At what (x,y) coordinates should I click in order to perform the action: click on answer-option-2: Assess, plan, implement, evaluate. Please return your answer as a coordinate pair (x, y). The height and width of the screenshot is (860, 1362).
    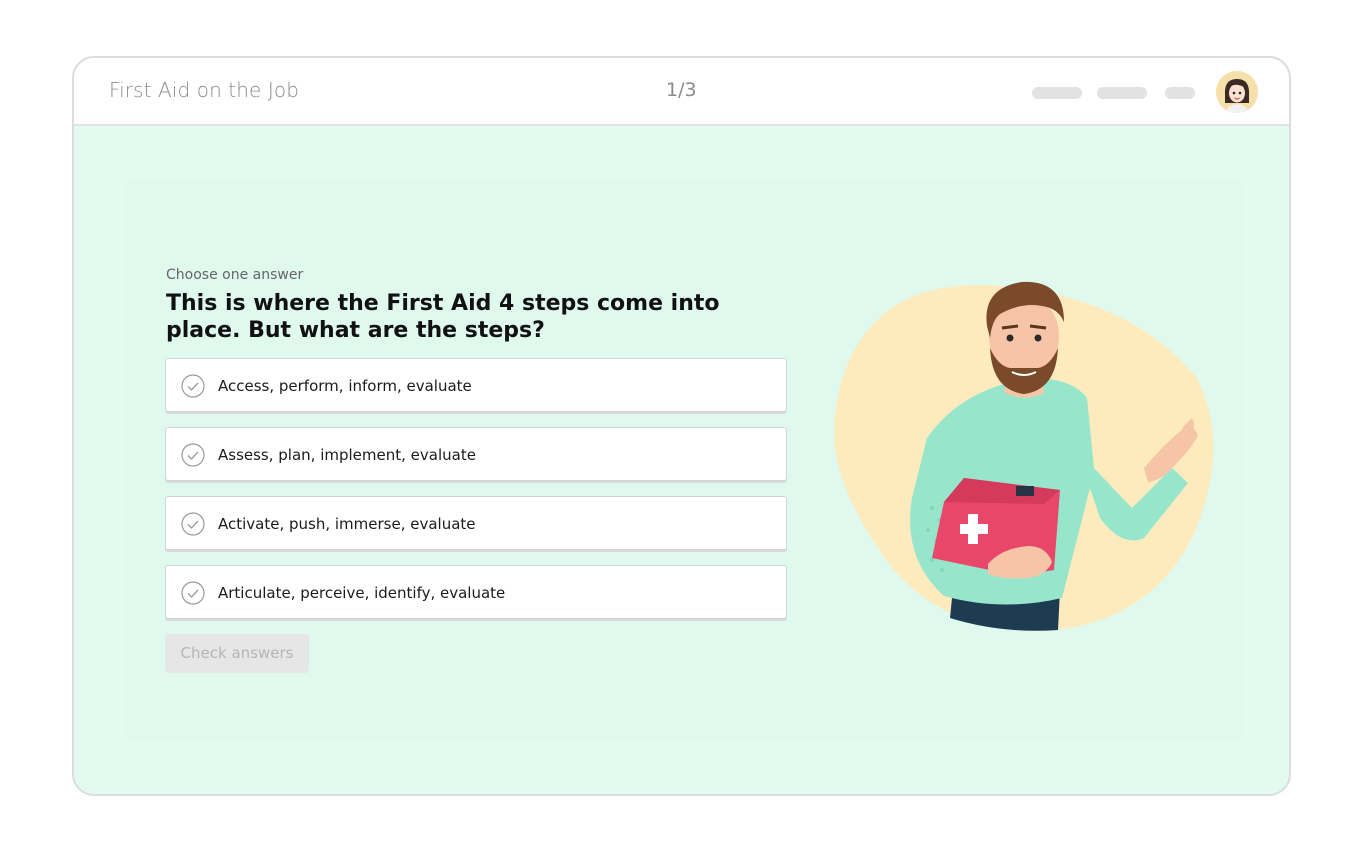
    Looking at the image, I should click on (476, 454).